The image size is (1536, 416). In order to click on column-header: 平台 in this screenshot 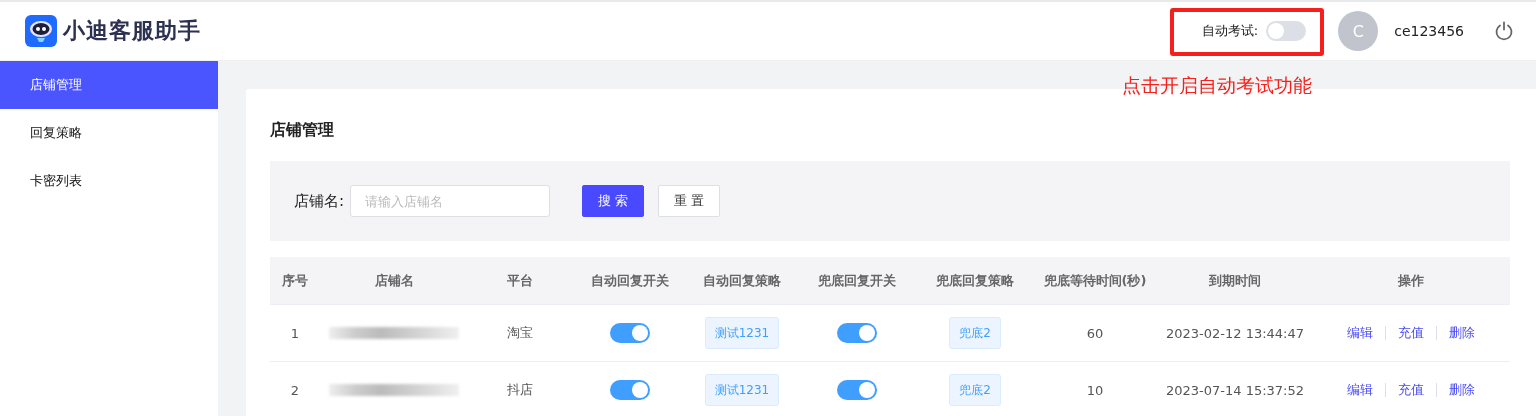, I will do `click(520, 280)`.